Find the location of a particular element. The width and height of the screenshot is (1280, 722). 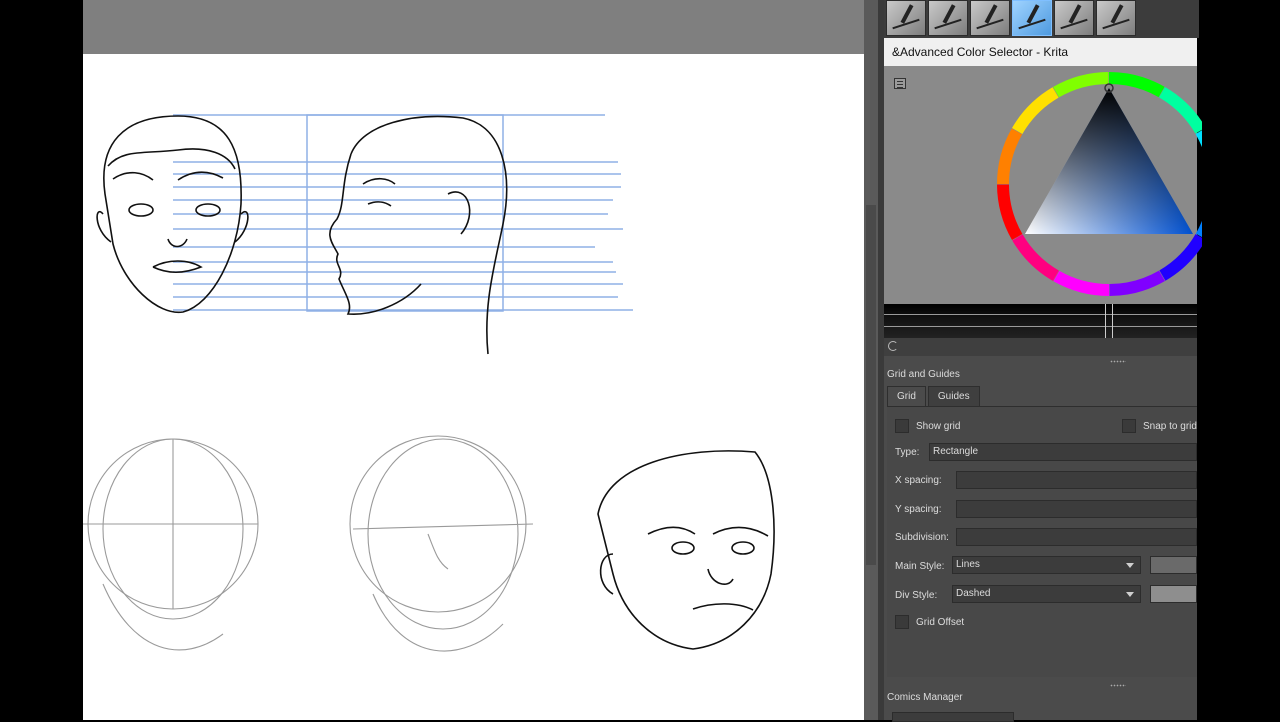

brush-preset-fineliner is located at coordinates (1074, 18).